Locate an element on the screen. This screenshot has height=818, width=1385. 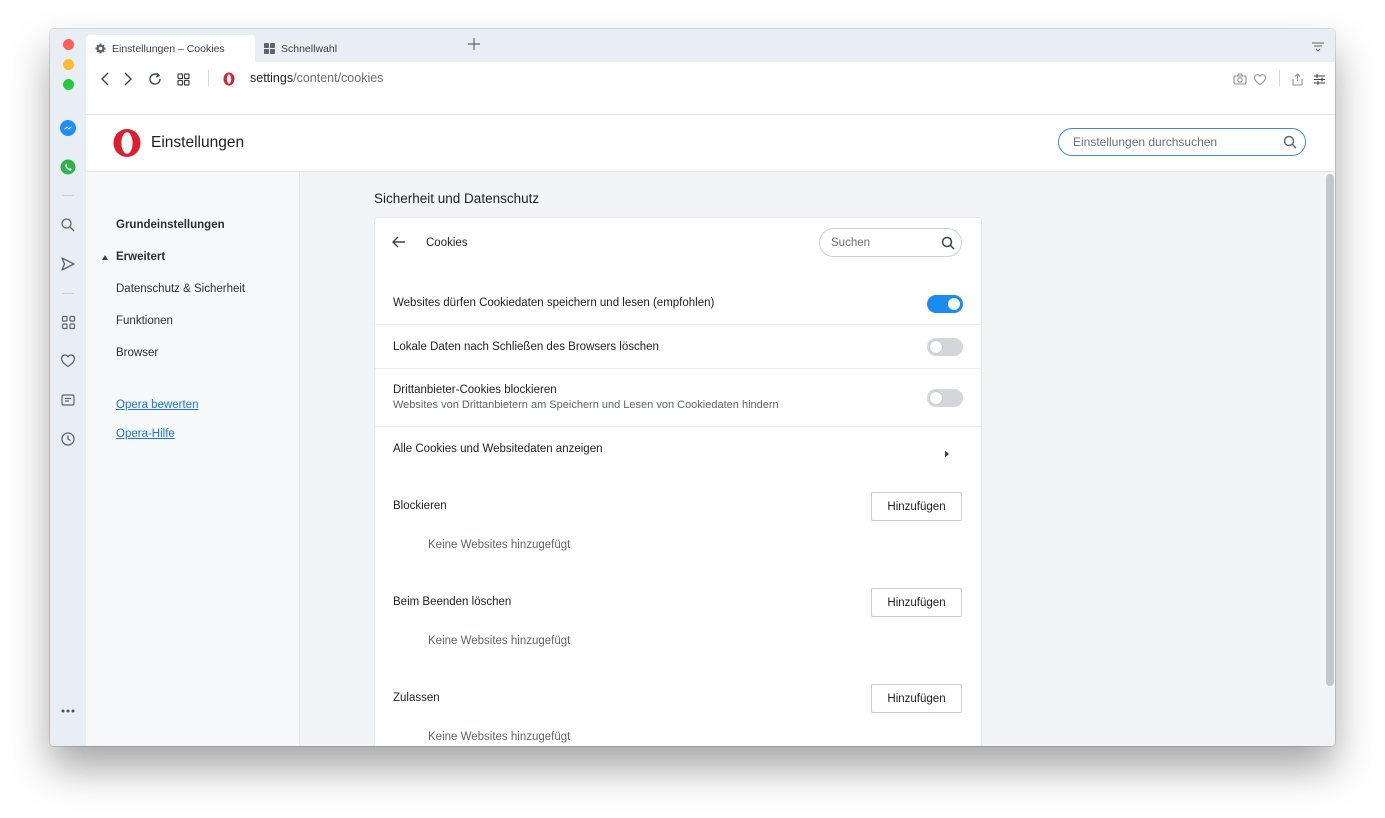
page-title: Einstellungen is located at coordinates (198, 142).